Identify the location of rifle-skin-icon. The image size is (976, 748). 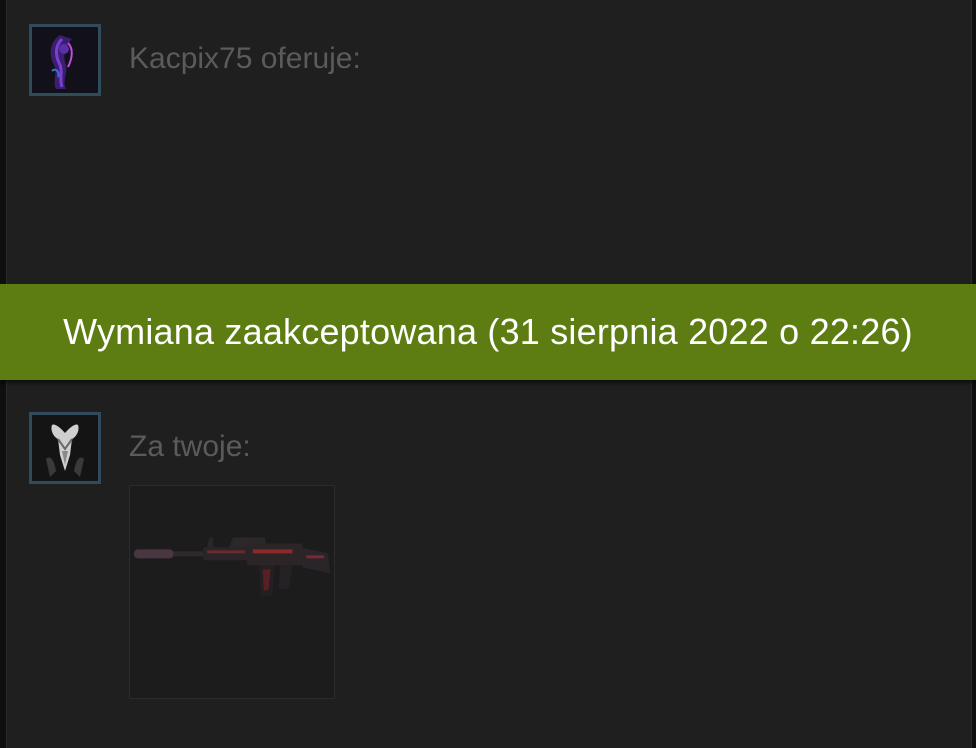
(232, 592).